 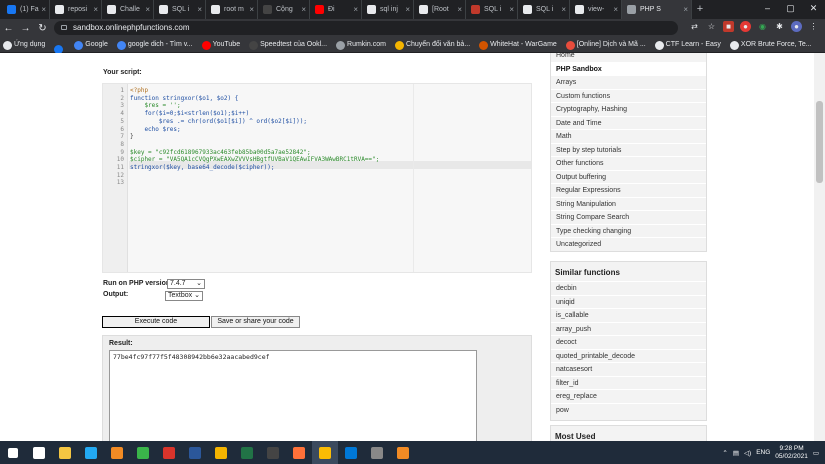 What do you see at coordinates (628, 244) in the screenshot?
I see `category-link: Uncategorized` at bounding box center [628, 244].